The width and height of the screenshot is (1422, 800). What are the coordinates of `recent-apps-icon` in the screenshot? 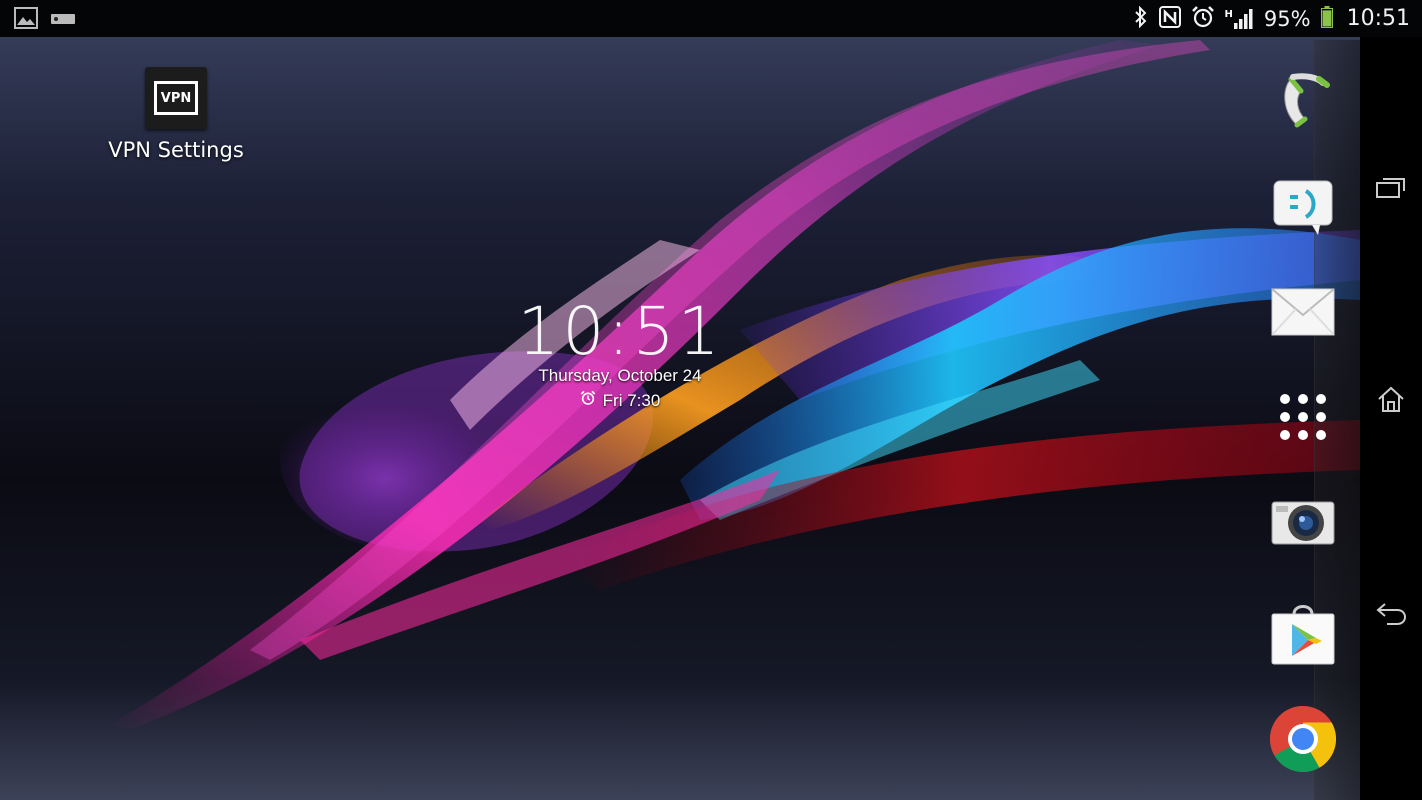 It's located at (1391, 188).